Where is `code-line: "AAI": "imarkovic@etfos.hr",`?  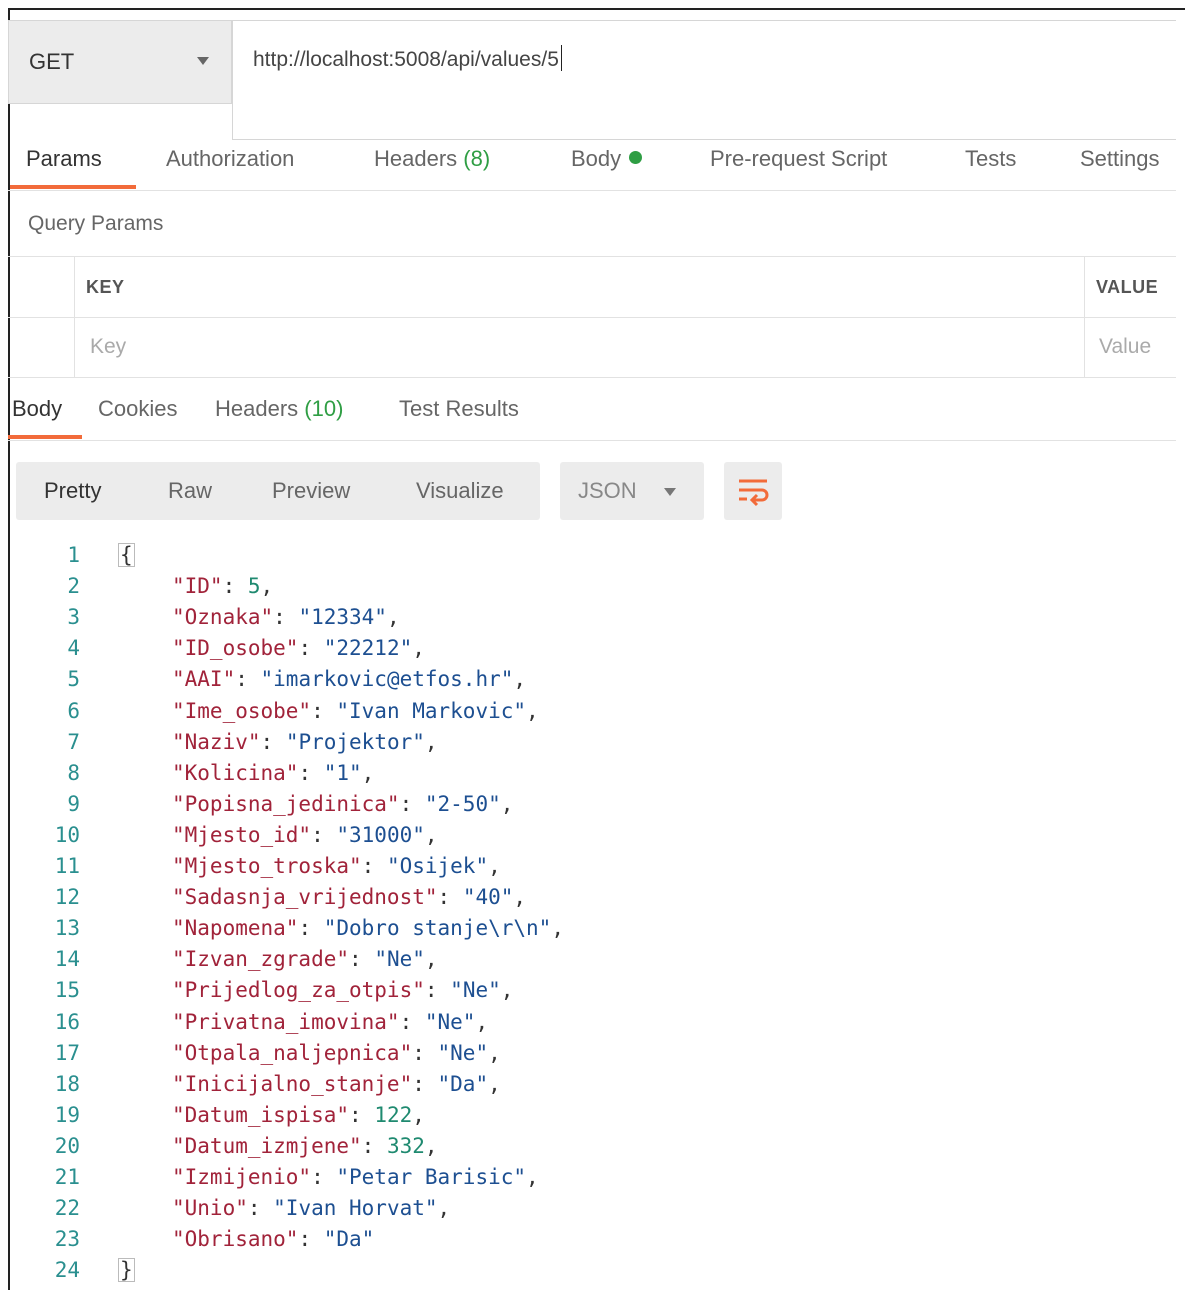
code-line: "AAI": "imarkovic@etfos.hr", is located at coordinates (349, 679).